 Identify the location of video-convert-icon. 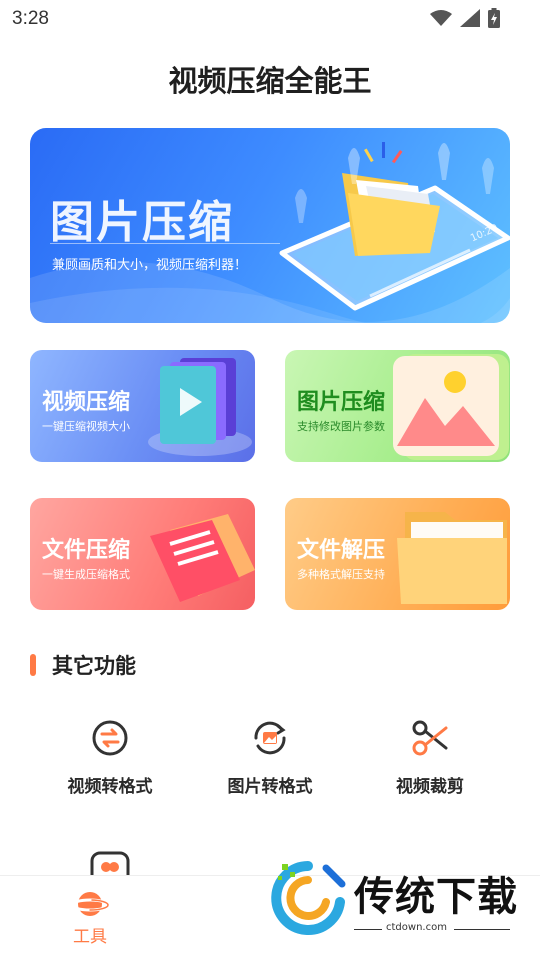
(110, 738).